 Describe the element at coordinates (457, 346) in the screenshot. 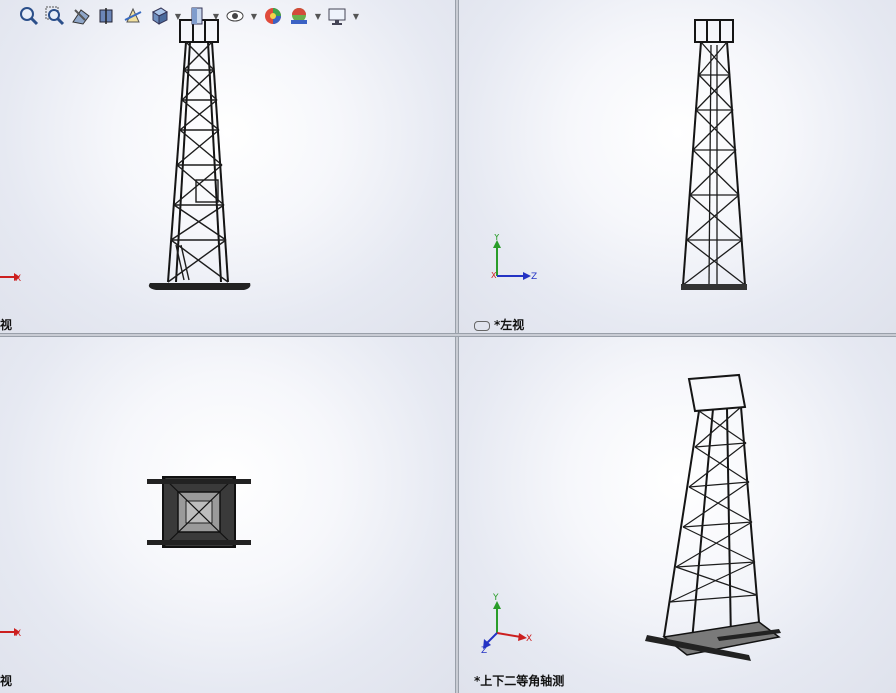

I see `viewport-splitter-vertical` at that location.